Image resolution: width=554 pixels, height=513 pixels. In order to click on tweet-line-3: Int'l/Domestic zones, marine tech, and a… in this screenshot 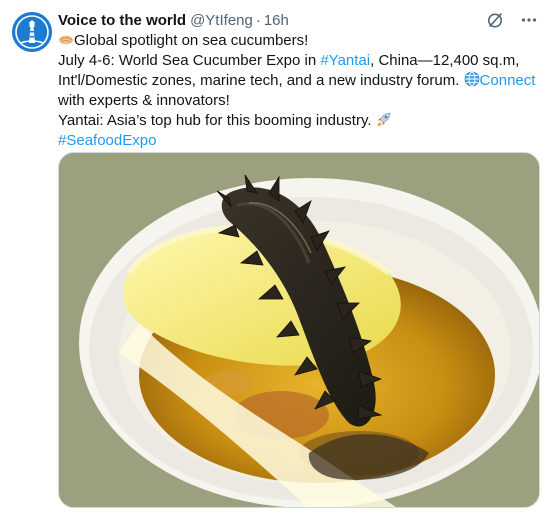, I will do `click(302, 81)`.